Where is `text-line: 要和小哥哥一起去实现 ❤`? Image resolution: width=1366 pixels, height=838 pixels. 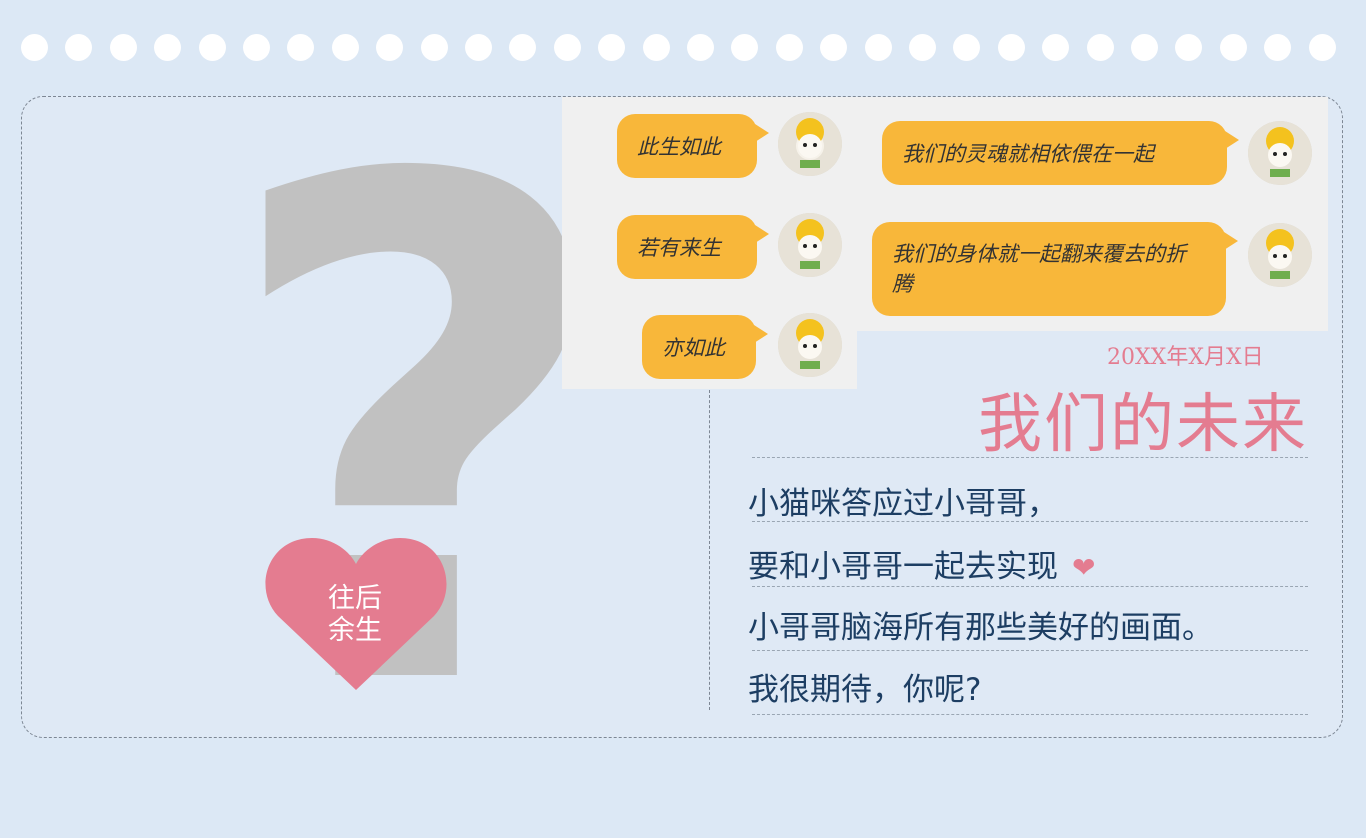 text-line: 要和小哥哥一起去实现 ❤ is located at coordinates (921, 563).